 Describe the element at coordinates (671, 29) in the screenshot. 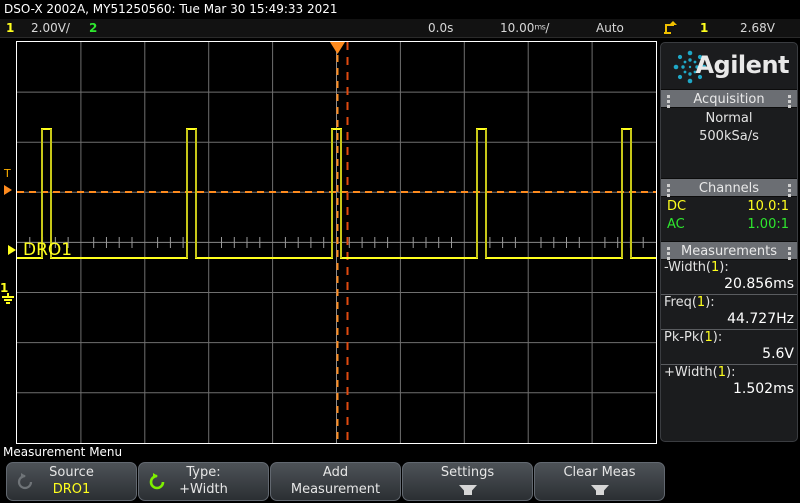

I see `rising-edge-icon` at that location.